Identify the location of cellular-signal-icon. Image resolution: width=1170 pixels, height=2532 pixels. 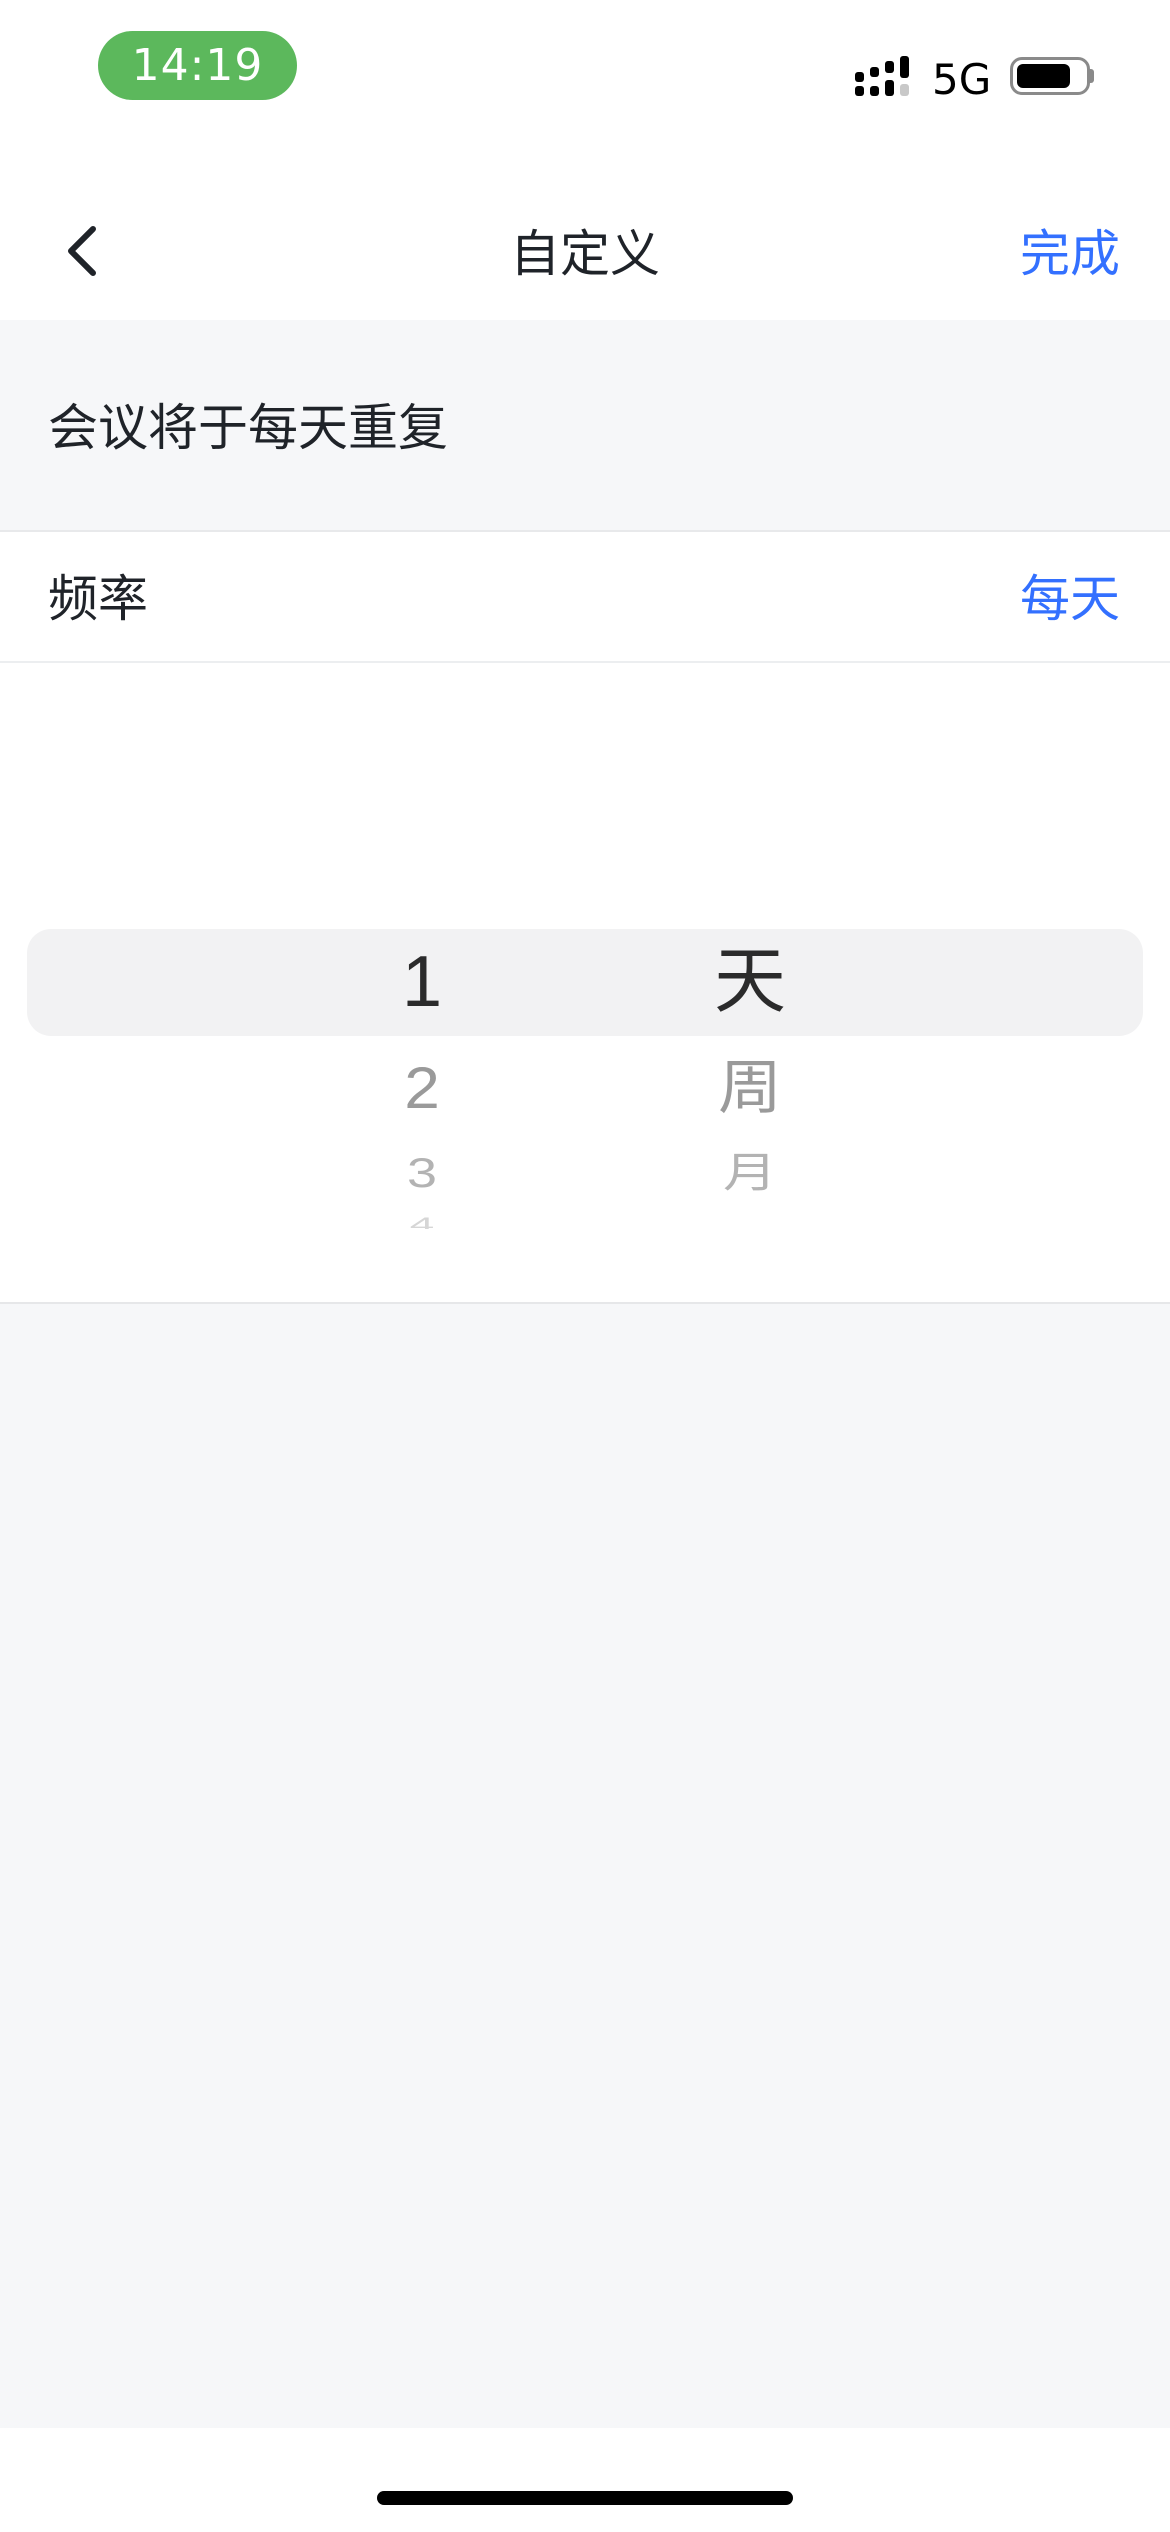
(885, 77).